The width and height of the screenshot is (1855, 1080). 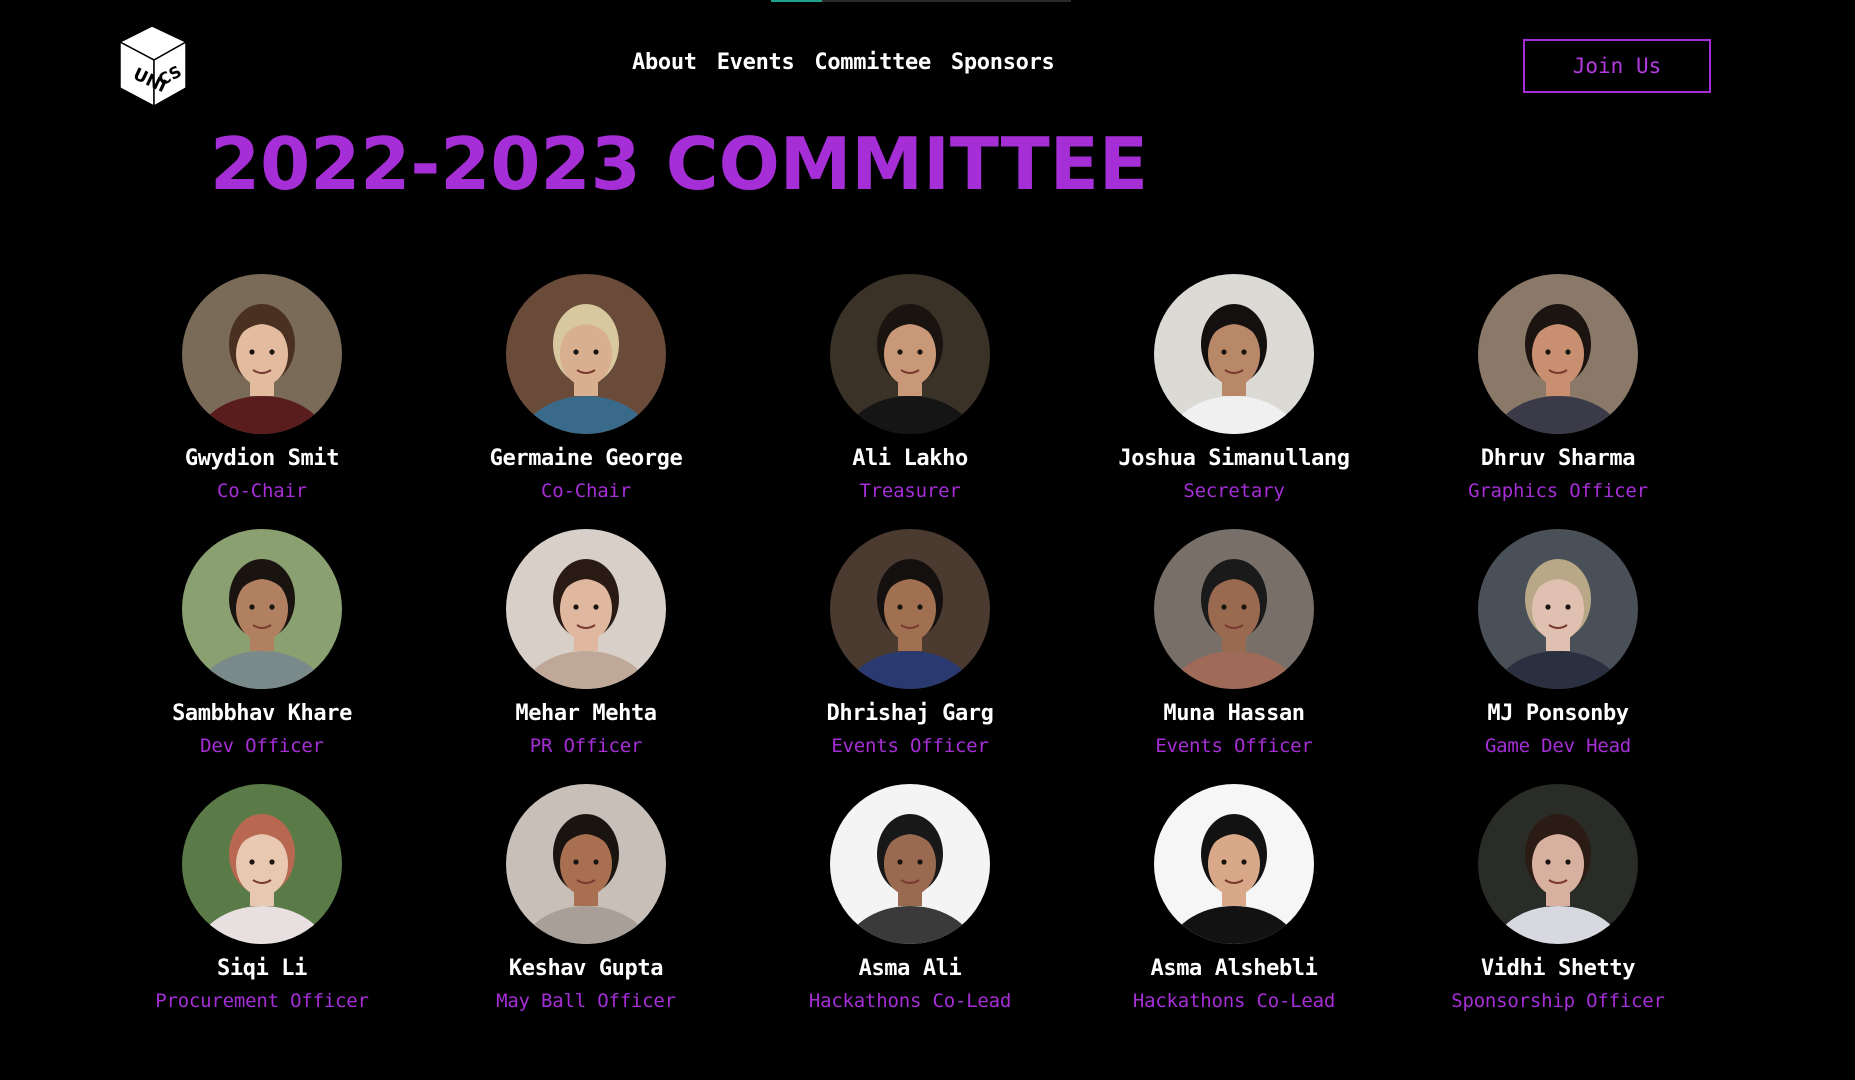 I want to click on committee-member-card: Joshua Simanullang Secretary, so click(x=1234, y=401).